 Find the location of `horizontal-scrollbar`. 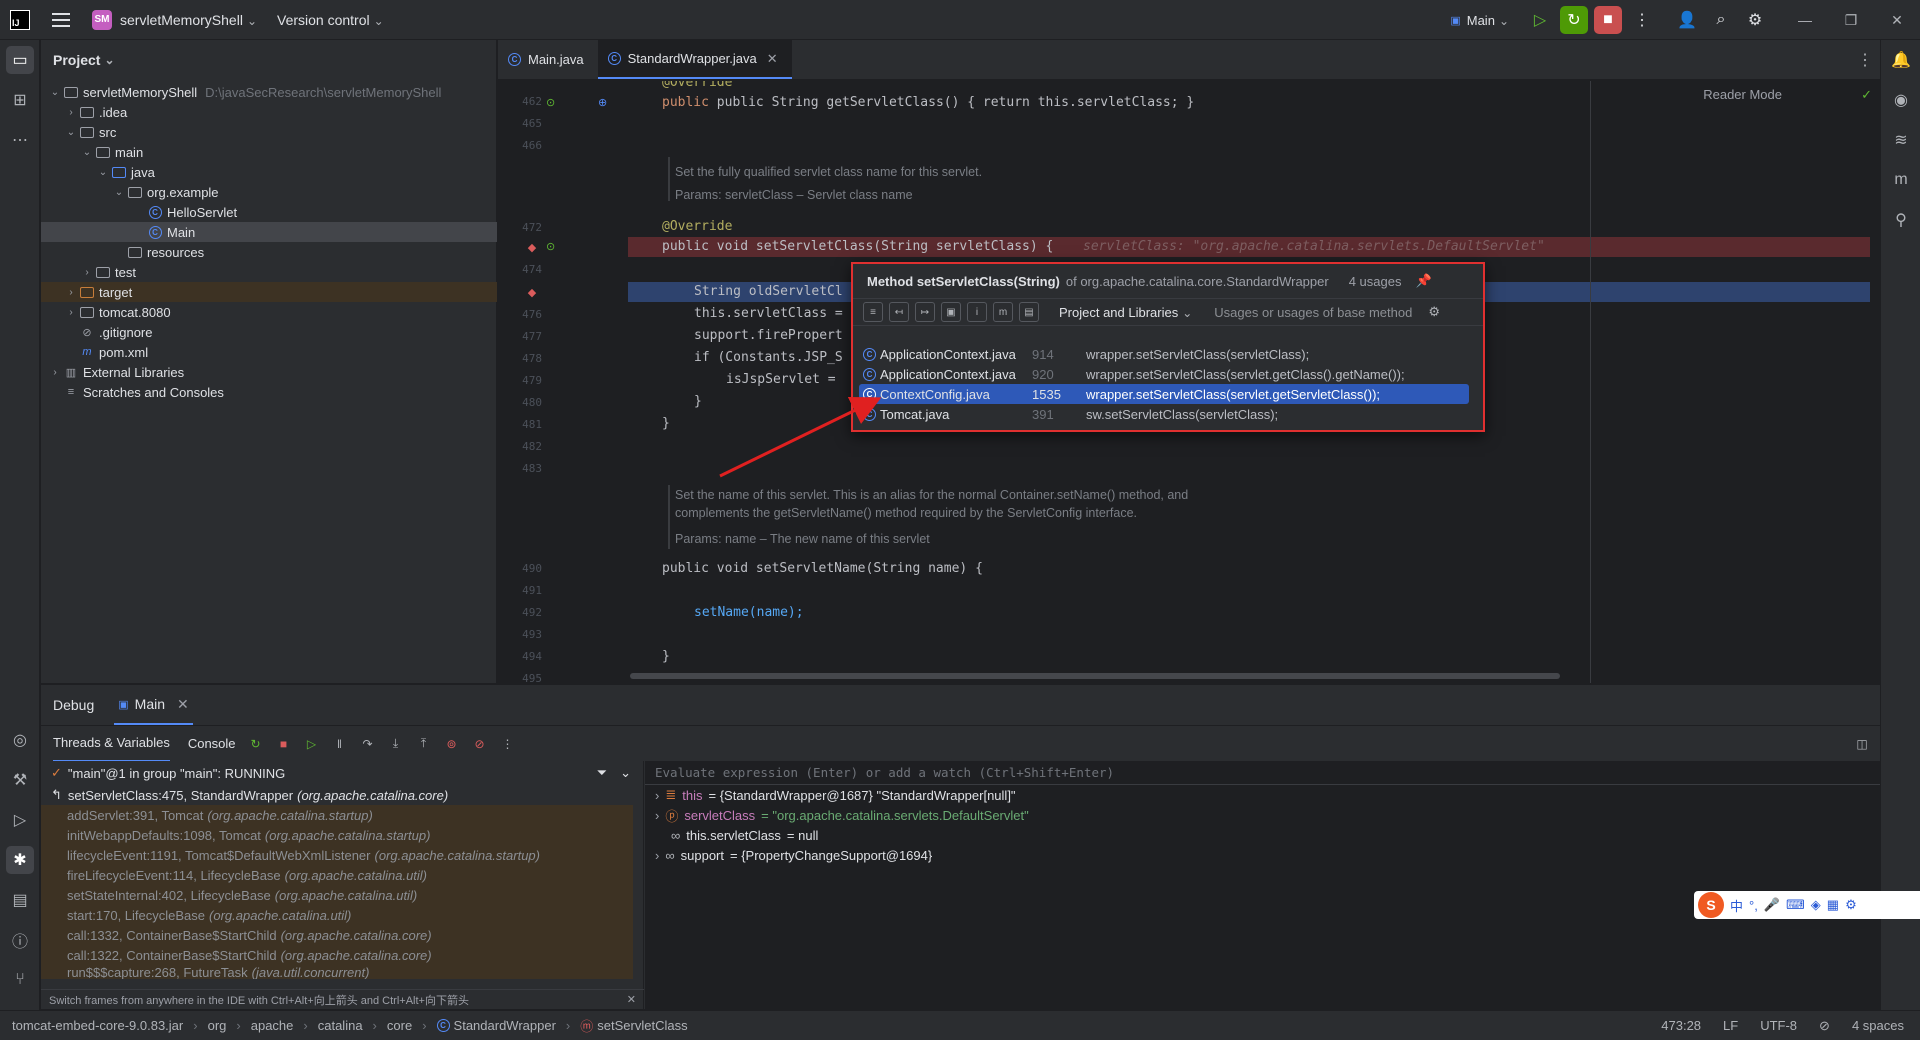

horizontal-scrollbar is located at coordinates (1095, 676).